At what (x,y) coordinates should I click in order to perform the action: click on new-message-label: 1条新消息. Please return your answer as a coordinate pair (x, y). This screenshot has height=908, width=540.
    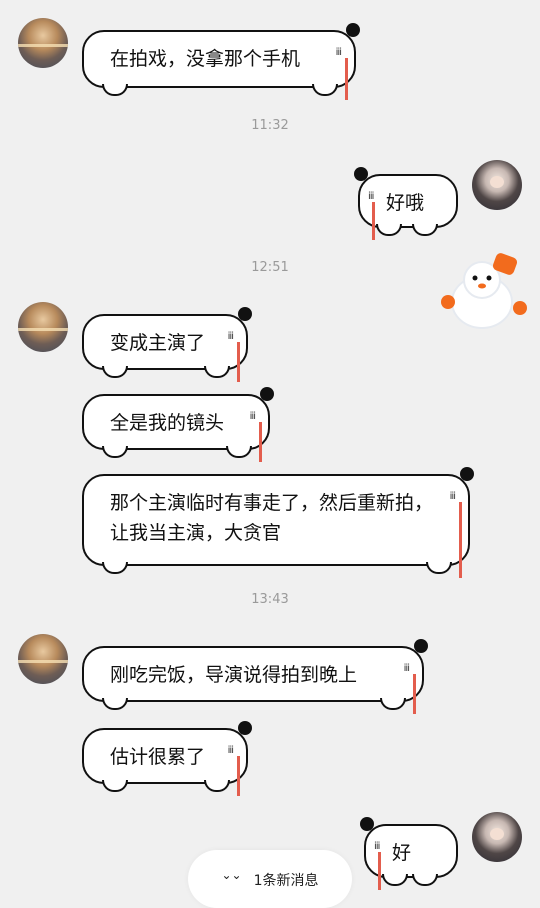
    Looking at the image, I should click on (286, 881).